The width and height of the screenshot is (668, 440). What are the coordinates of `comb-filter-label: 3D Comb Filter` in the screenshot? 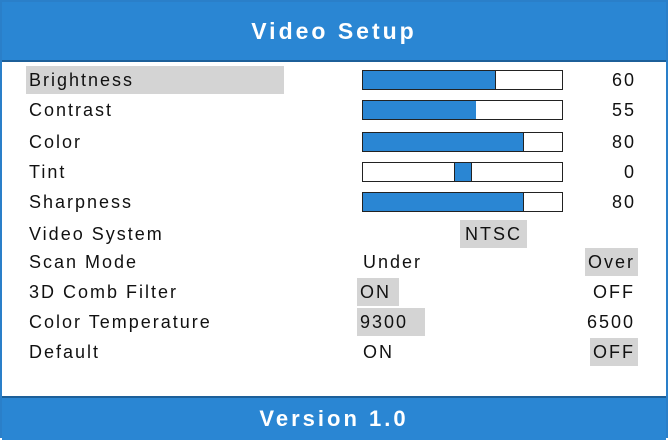 It's located at (104, 292).